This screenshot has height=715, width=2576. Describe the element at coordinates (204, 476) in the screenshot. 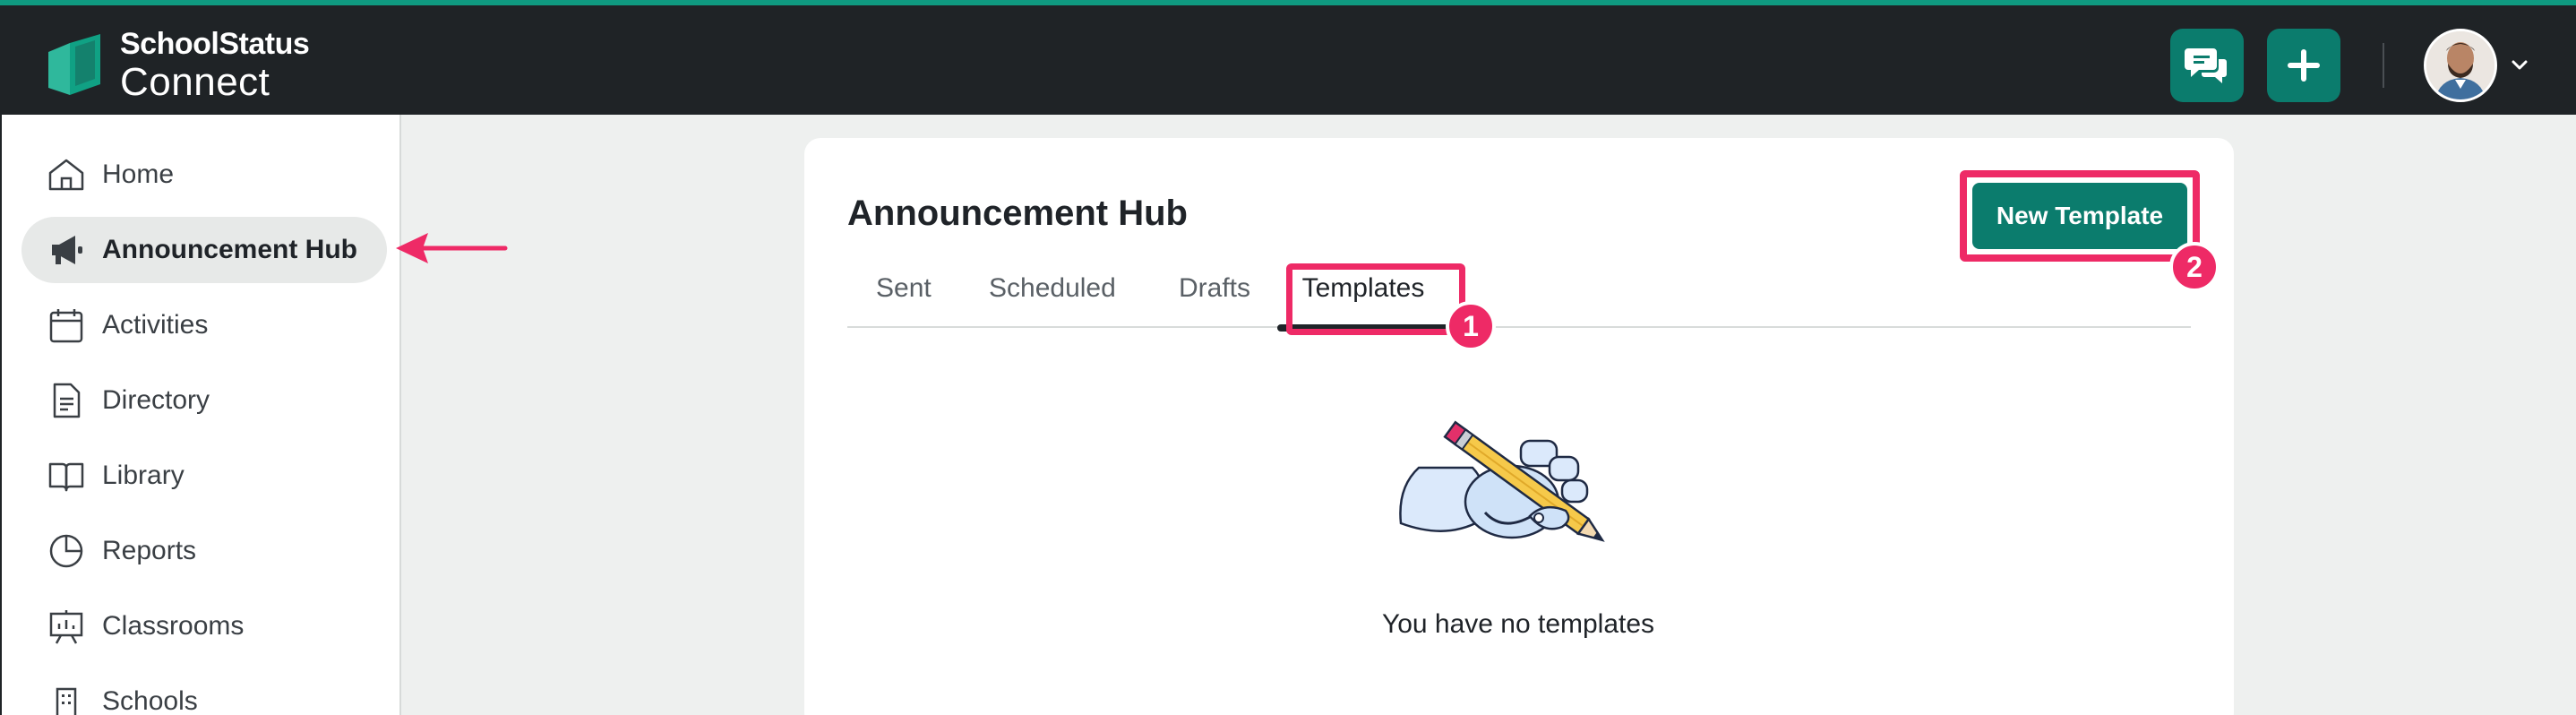

I see `sidebar-item-library: Library` at that location.